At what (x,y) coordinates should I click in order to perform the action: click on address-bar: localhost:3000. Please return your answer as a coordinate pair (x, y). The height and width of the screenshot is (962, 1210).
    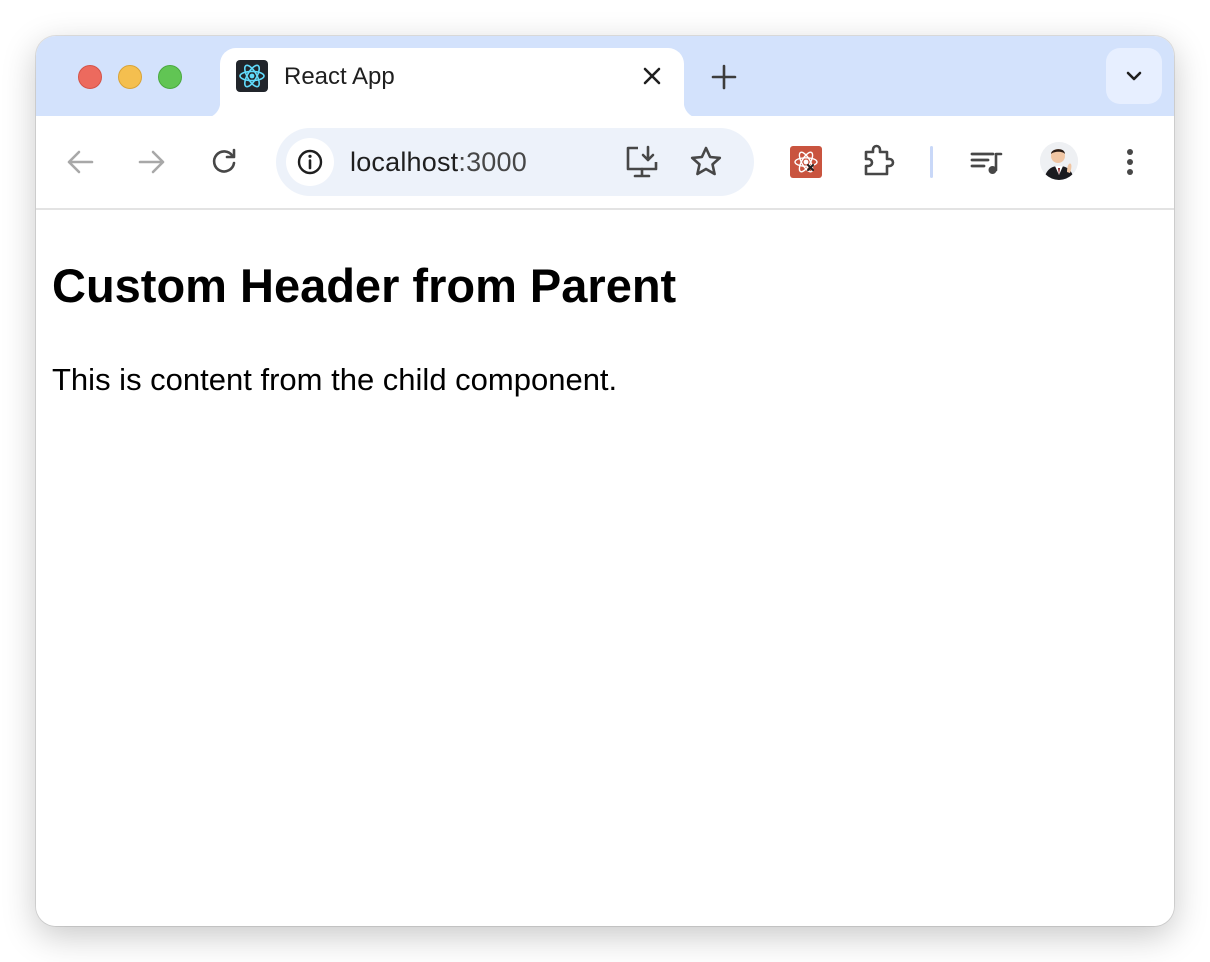
    Looking at the image, I should click on (515, 162).